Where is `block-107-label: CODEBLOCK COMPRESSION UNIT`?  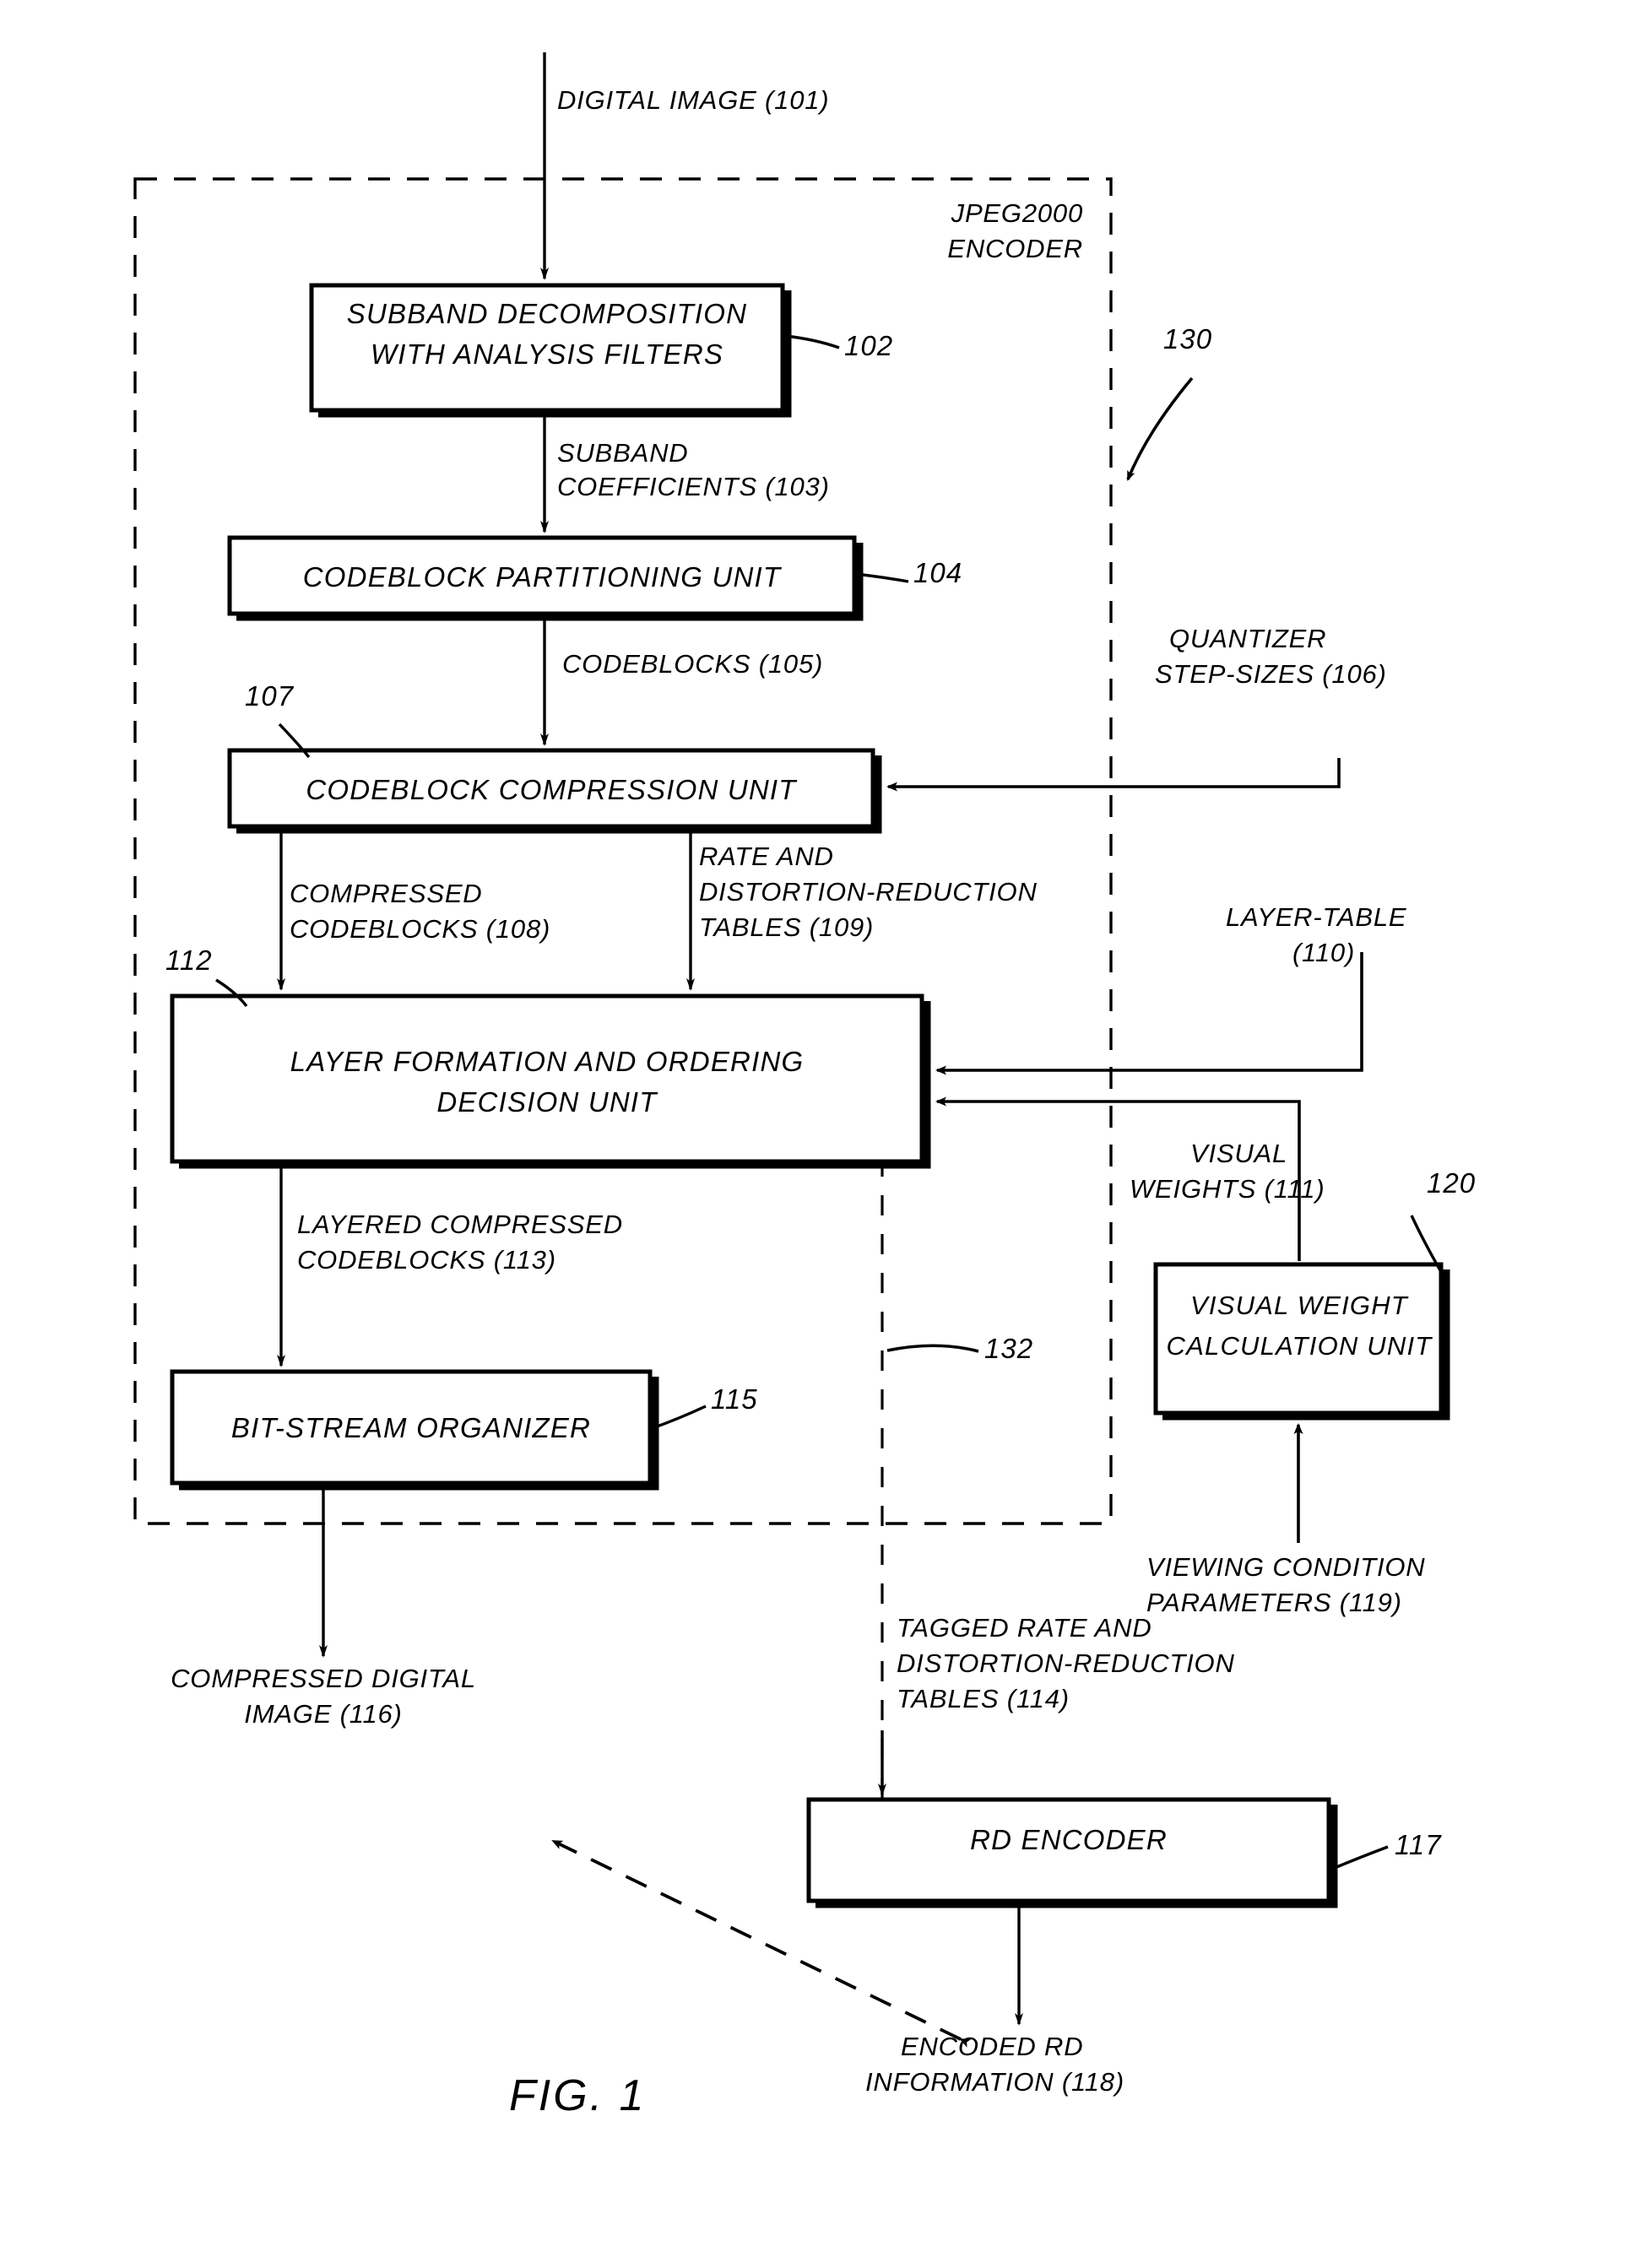
block-107-label: CODEBLOCK COMPRESSION UNIT is located at coordinates (551, 789).